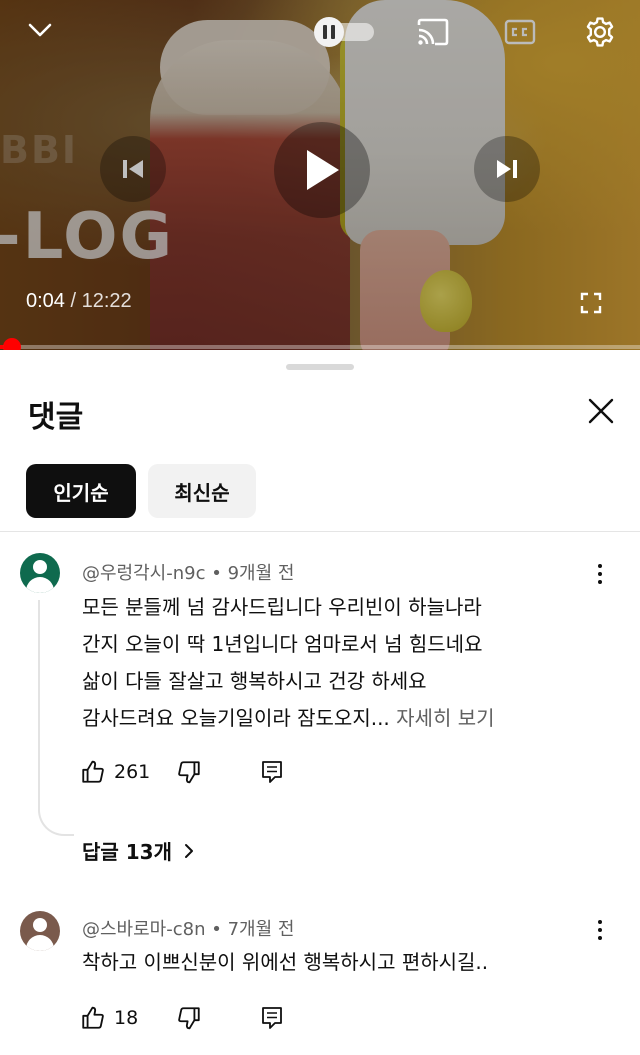 The height and width of the screenshot is (1055, 640). I want to click on comment-actions: 261, so click(182, 772).